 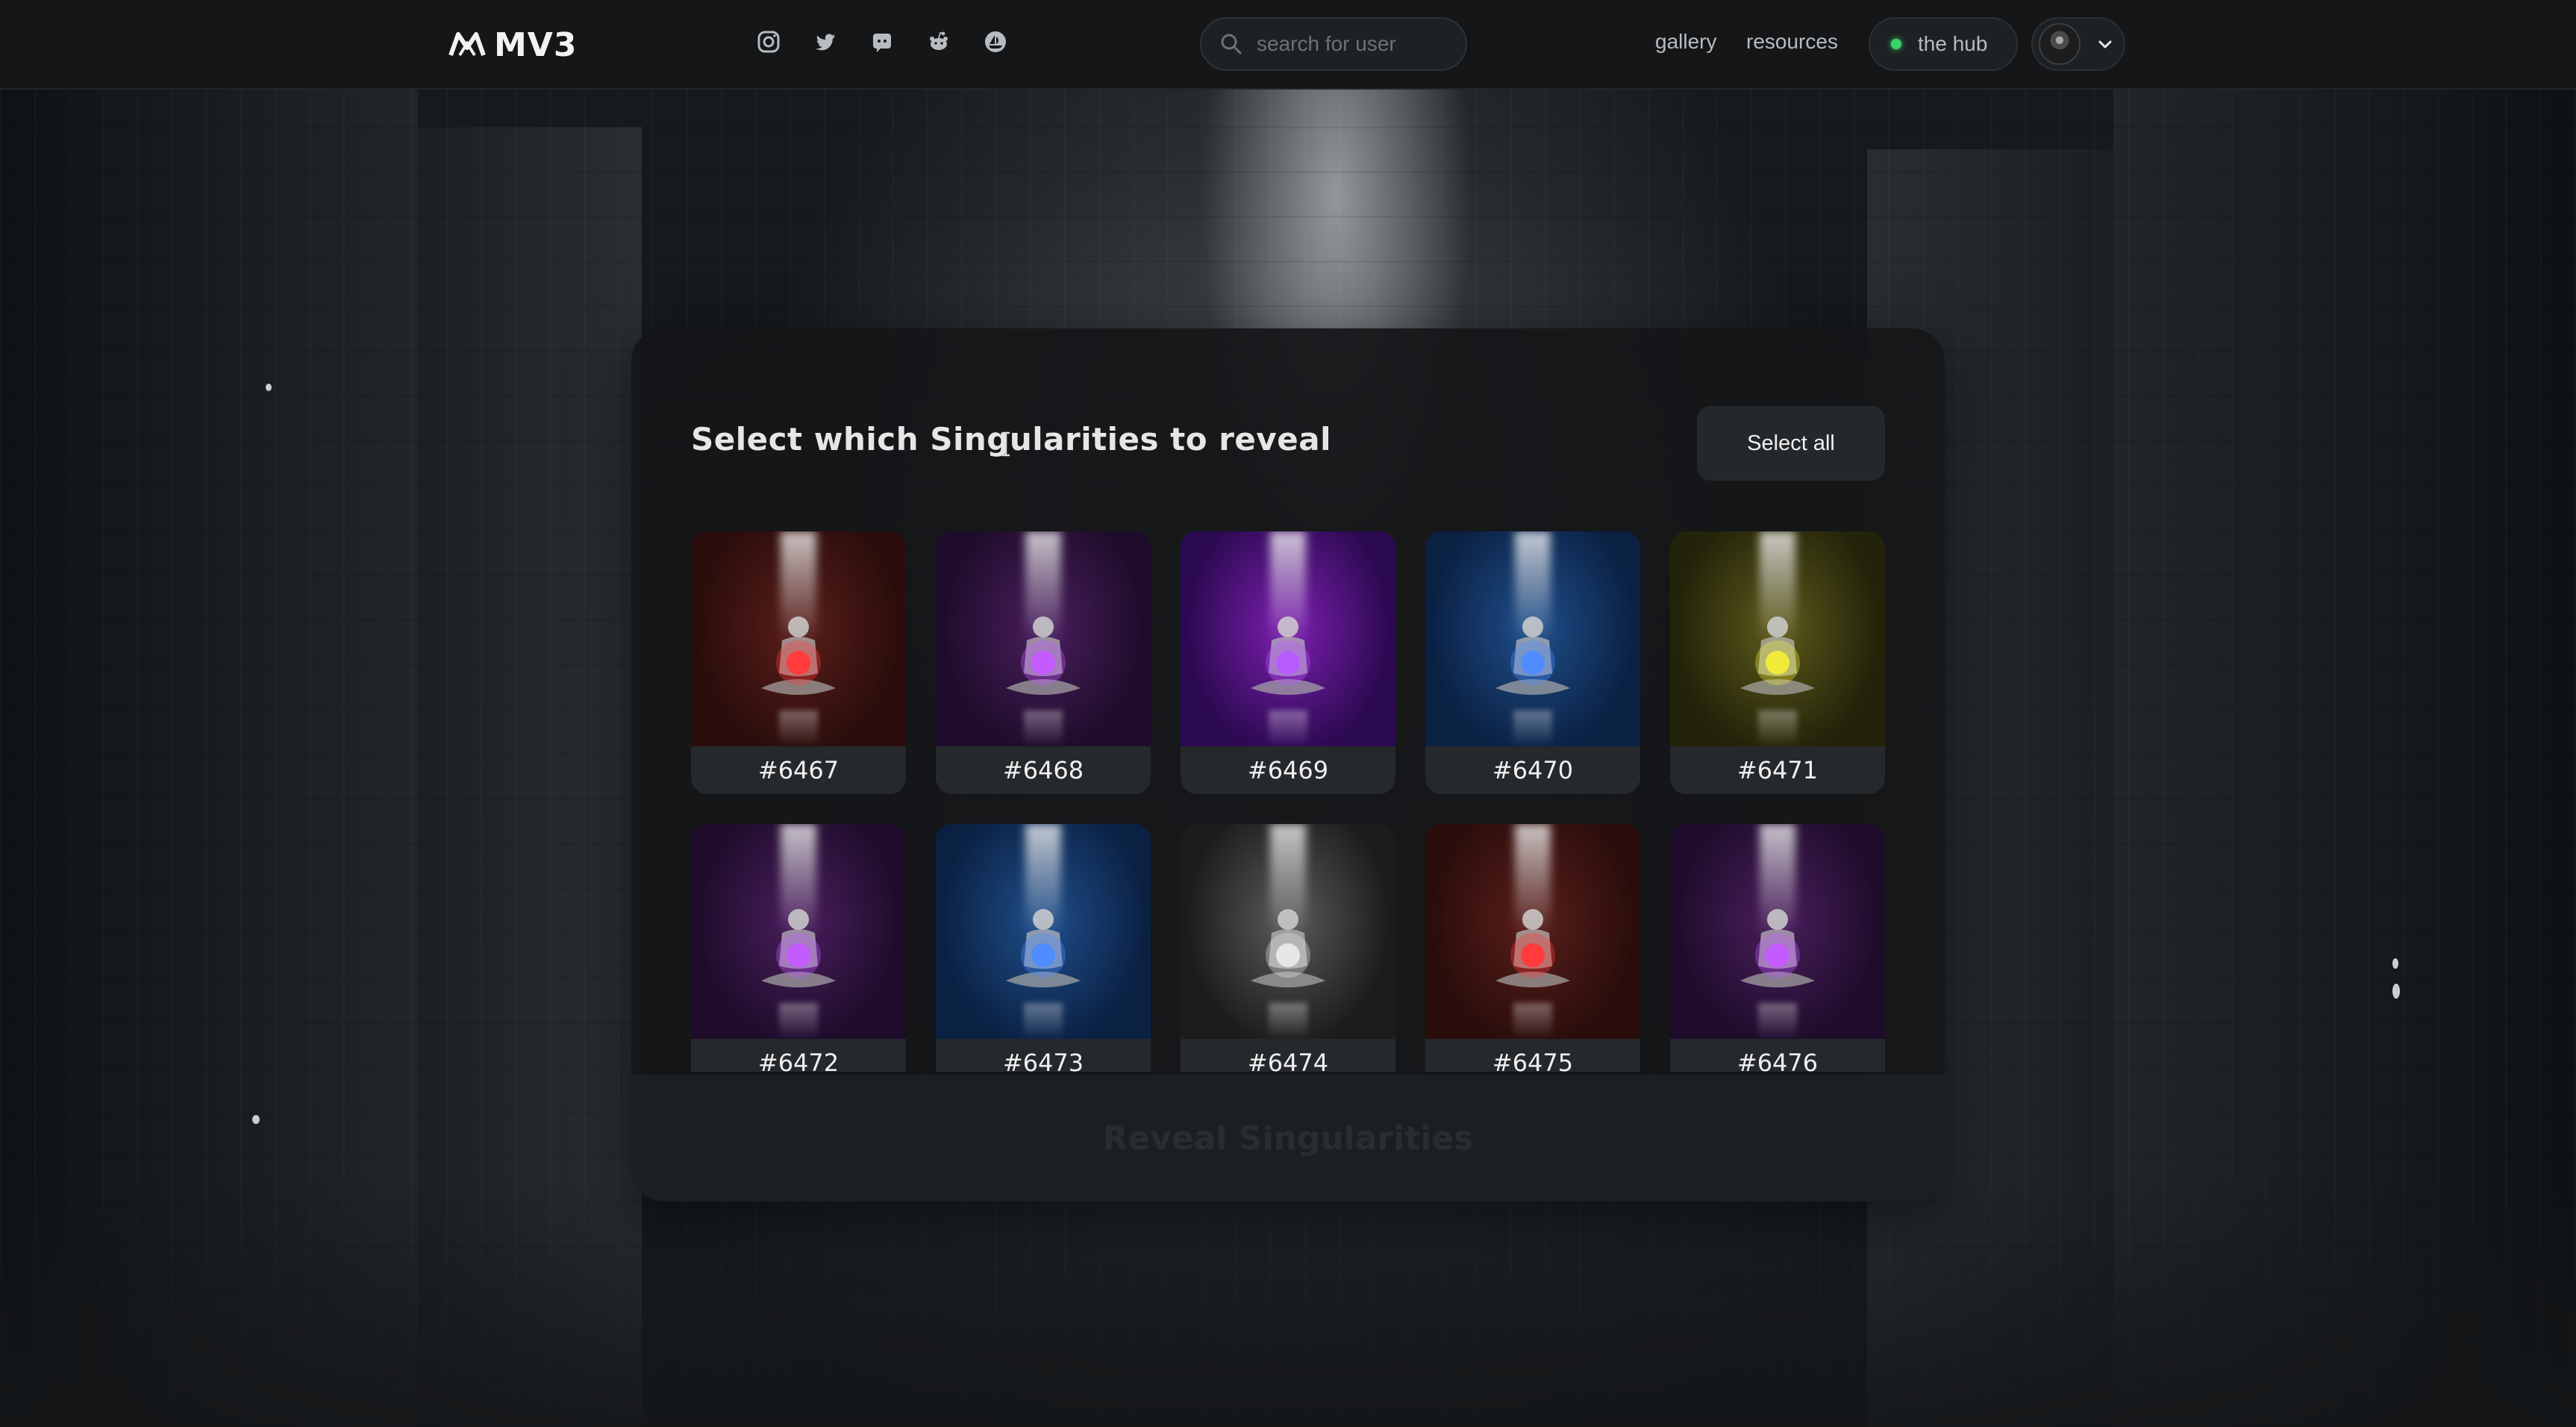 I want to click on singularity-id-label: #6468, so click(x=1043, y=770).